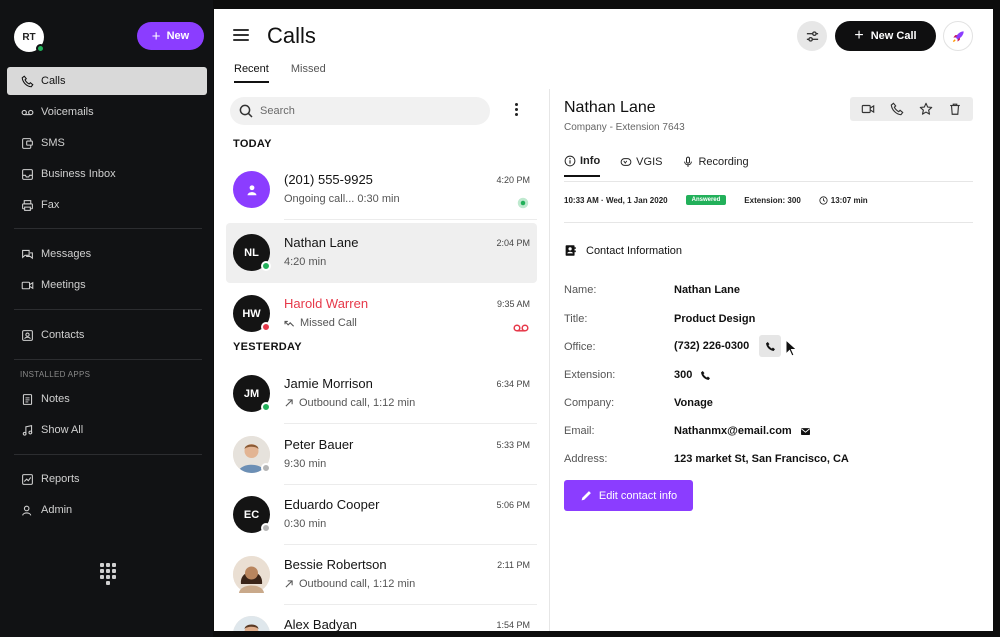  What do you see at coordinates (29, 37) in the screenshot?
I see `user-avatar: RT` at bounding box center [29, 37].